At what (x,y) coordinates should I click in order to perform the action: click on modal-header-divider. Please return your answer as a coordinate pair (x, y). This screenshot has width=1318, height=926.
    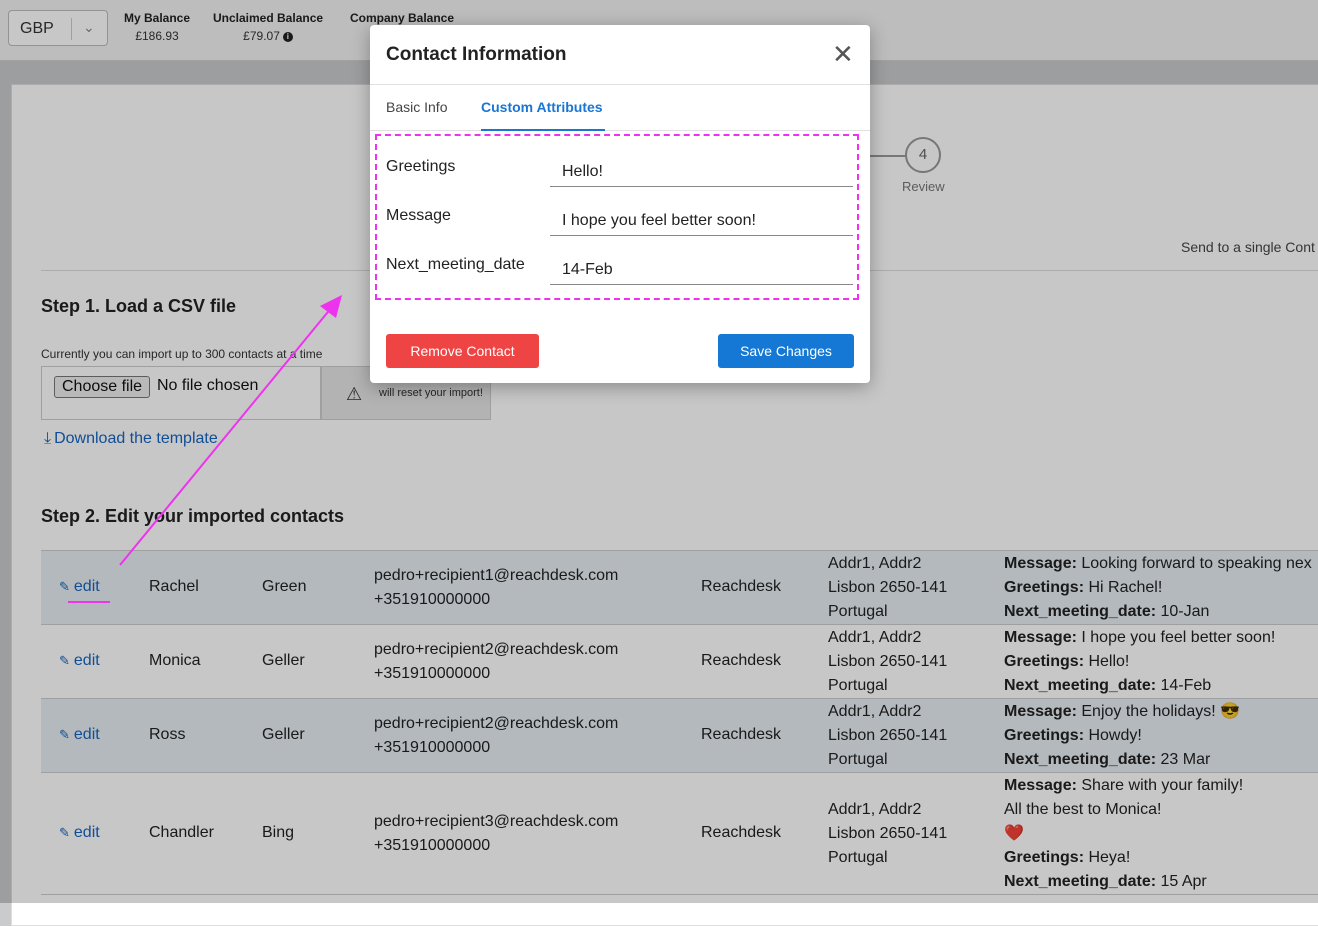
    Looking at the image, I should click on (620, 84).